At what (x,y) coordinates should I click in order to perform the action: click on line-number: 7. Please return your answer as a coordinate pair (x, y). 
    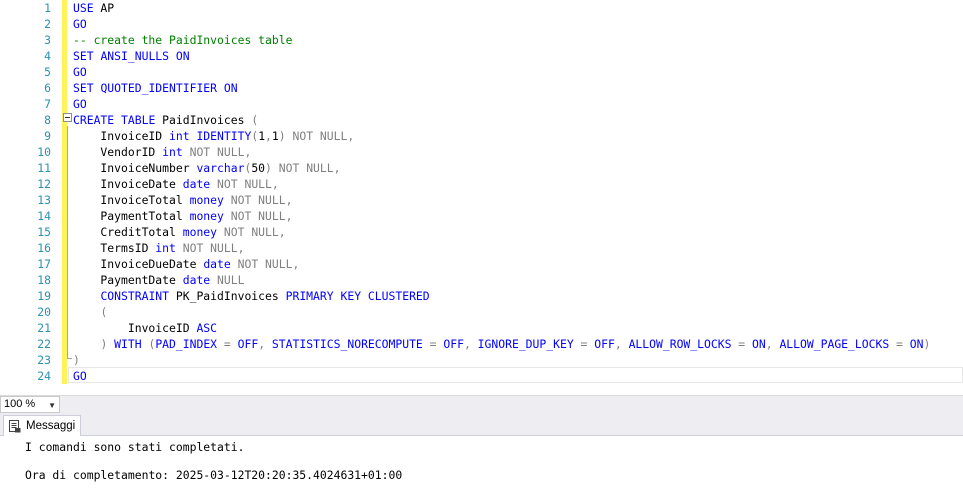
    Looking at the image, I should click on (47, 104).